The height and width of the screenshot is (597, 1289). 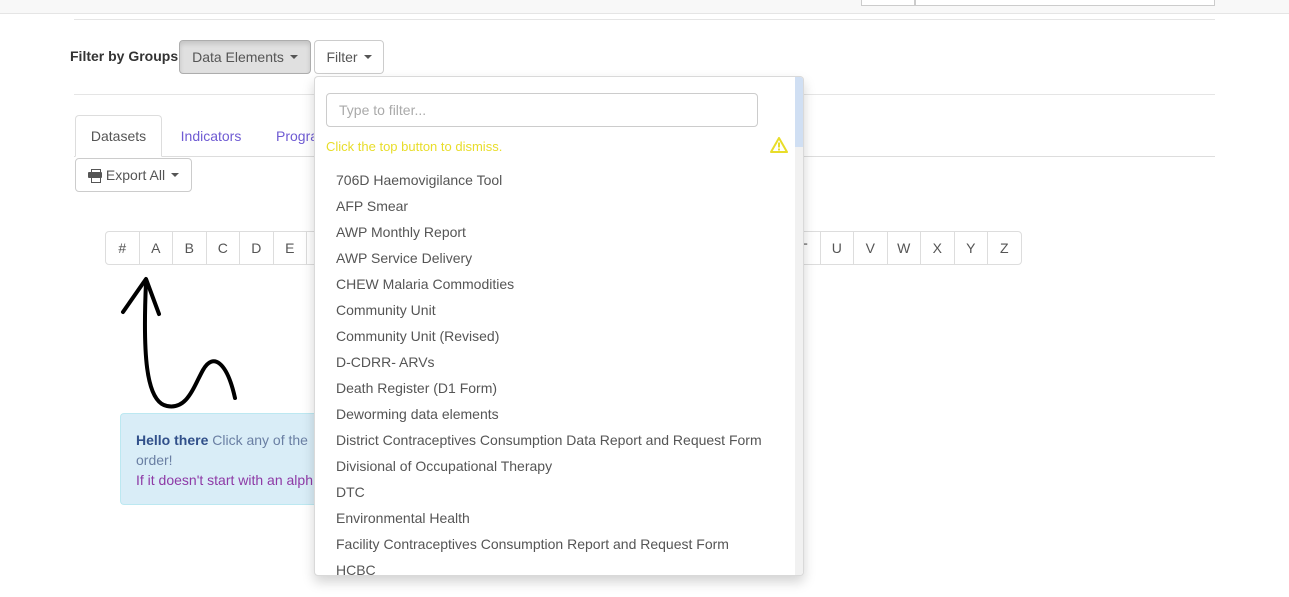 What do you see at coordinates (155, 248) in the screenshot?
I see `letter-a: A` at bounding box center [155, 248].